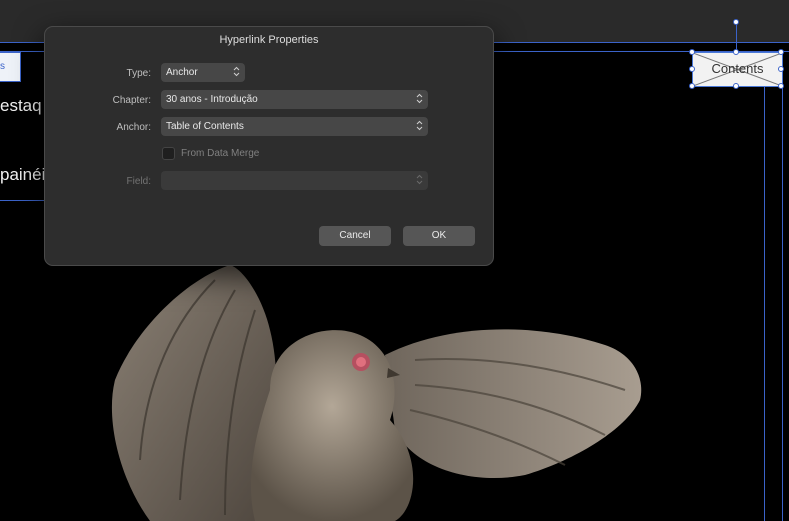 The width and height of the screenshot is (789, 521). What do you see at coordinates (22, 200) in the screenshot?
I see `guide-text-frame` at bounding box center [22, 200].